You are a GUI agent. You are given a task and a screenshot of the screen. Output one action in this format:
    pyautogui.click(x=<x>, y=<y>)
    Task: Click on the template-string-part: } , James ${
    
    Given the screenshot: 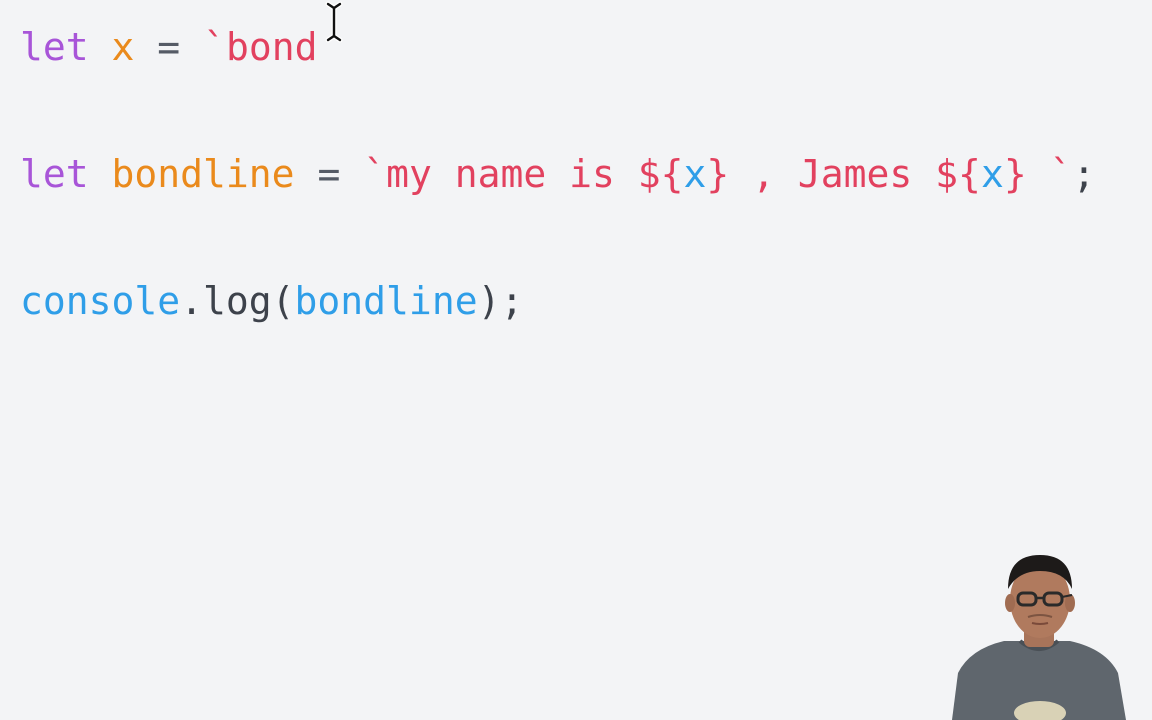 What is the action you would take?
    pyautogui.click(x=843, y=174)
    